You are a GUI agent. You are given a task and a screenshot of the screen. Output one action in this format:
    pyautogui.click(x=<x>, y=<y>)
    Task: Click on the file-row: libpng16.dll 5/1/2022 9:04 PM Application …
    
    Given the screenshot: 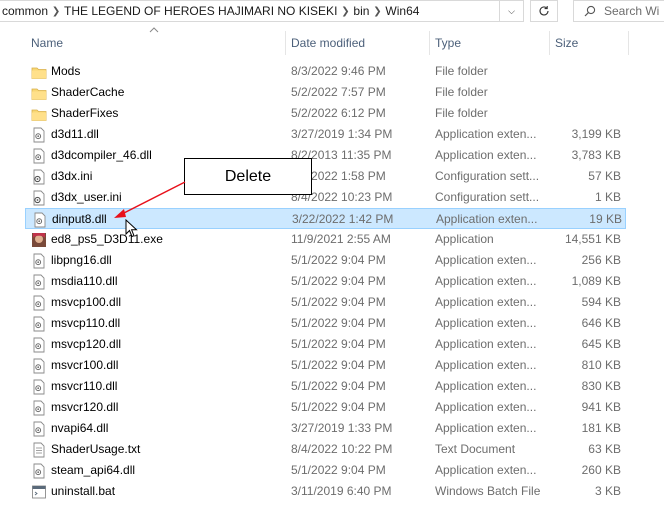 What is the action you would take?
    pyautogui.click(x=325, y=260)
    